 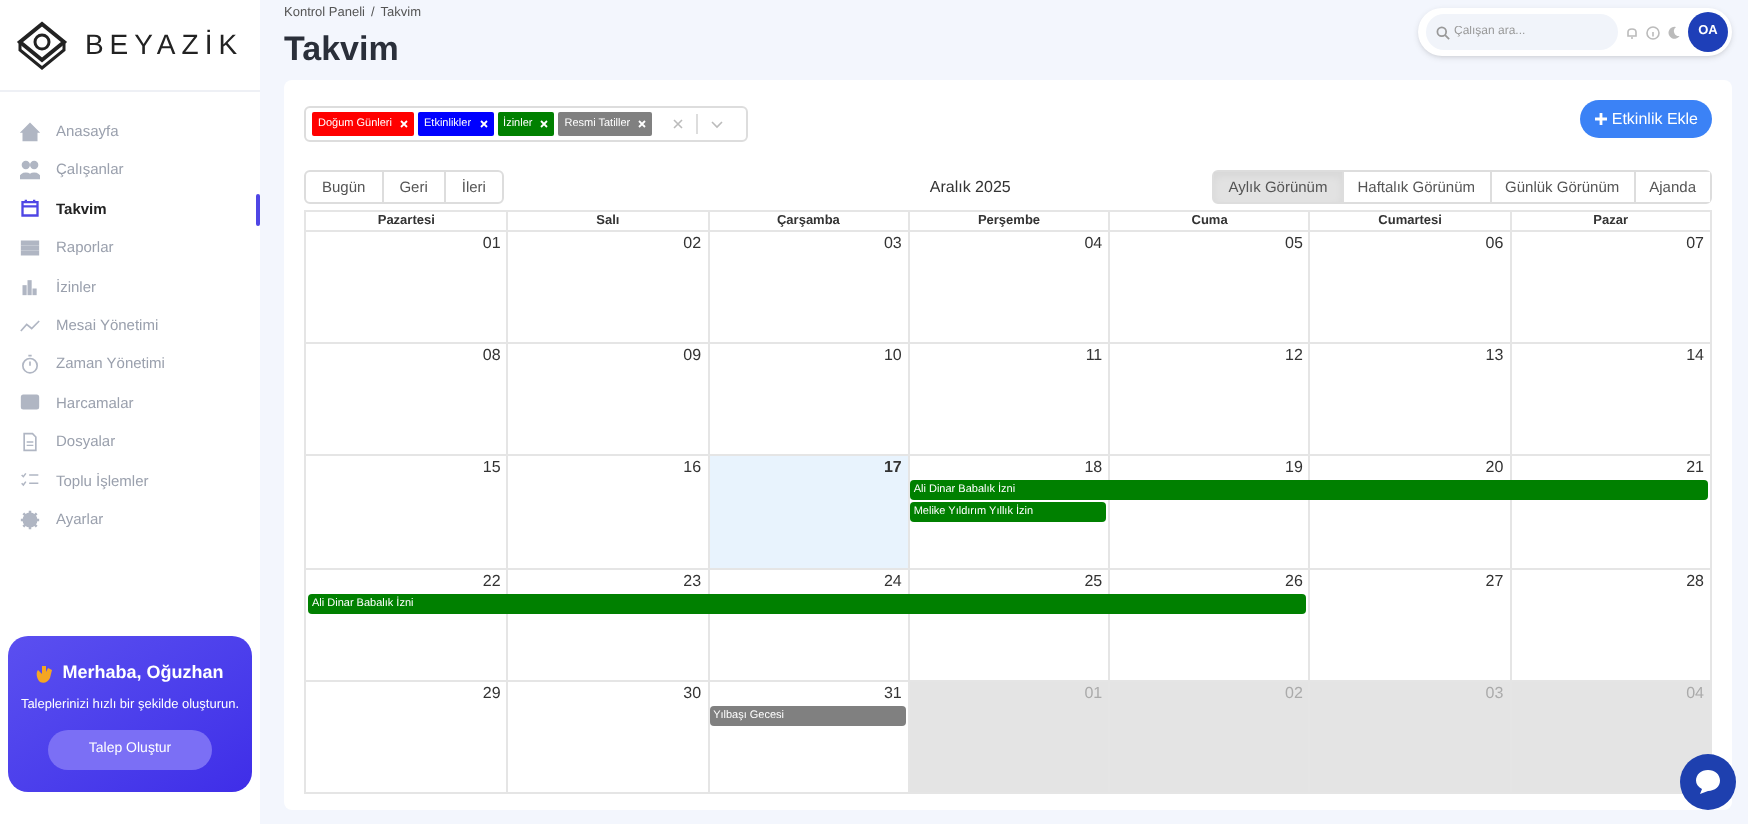 I want to click on search-icon, so click(x=1443, y=32).